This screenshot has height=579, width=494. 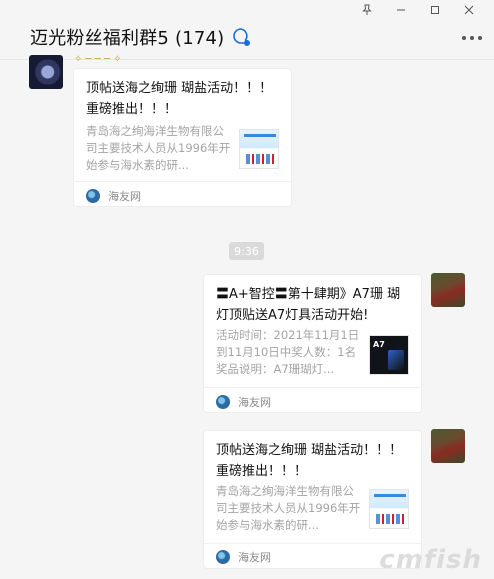 What do you see at coordinates (379, 344) in the screenshot?
I see `thumbnail-label: A7` at bounding box center [379, 344].